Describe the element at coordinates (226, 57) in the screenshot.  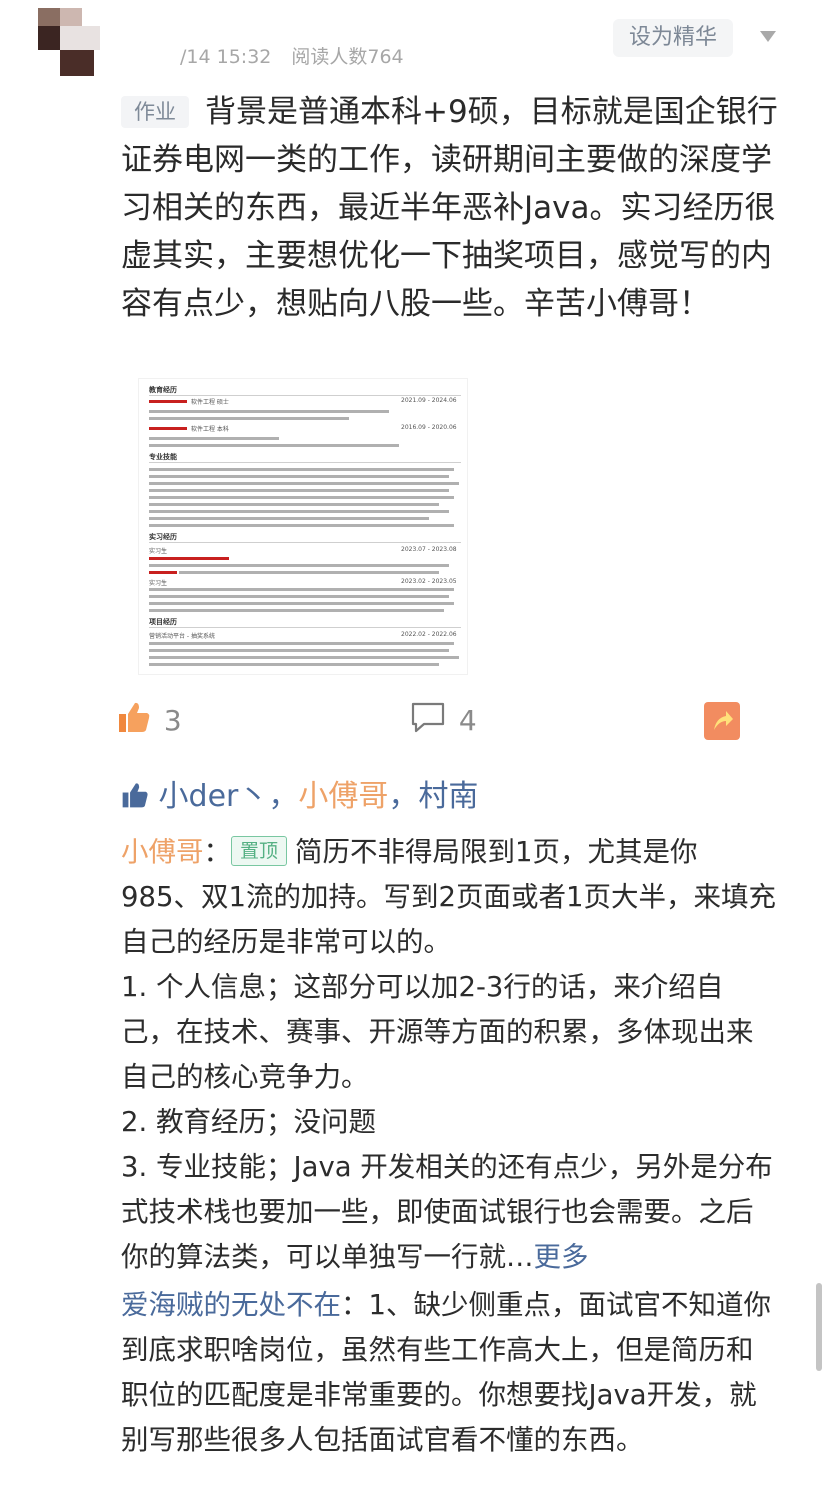
I see `post-time: /14 15:32` at that location.